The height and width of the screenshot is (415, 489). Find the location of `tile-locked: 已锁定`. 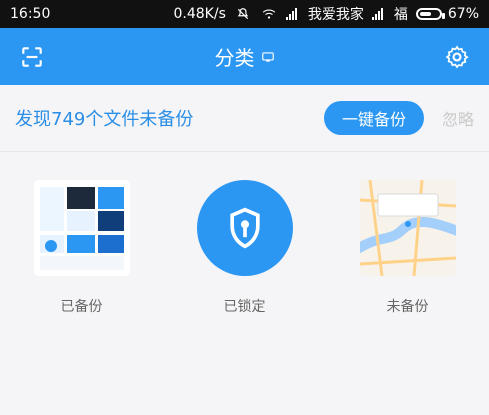

tile-locked: 已锁定 is located at coordinates (245, 248).